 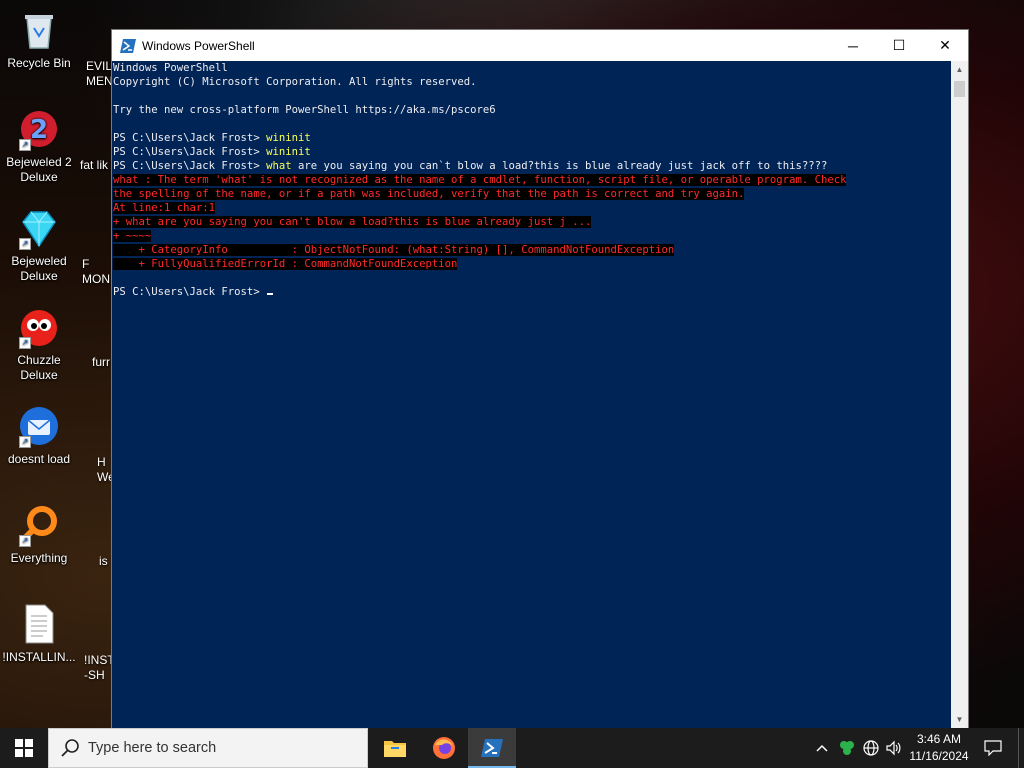 I want to click on notification-icon, so click(x=993, y=748).